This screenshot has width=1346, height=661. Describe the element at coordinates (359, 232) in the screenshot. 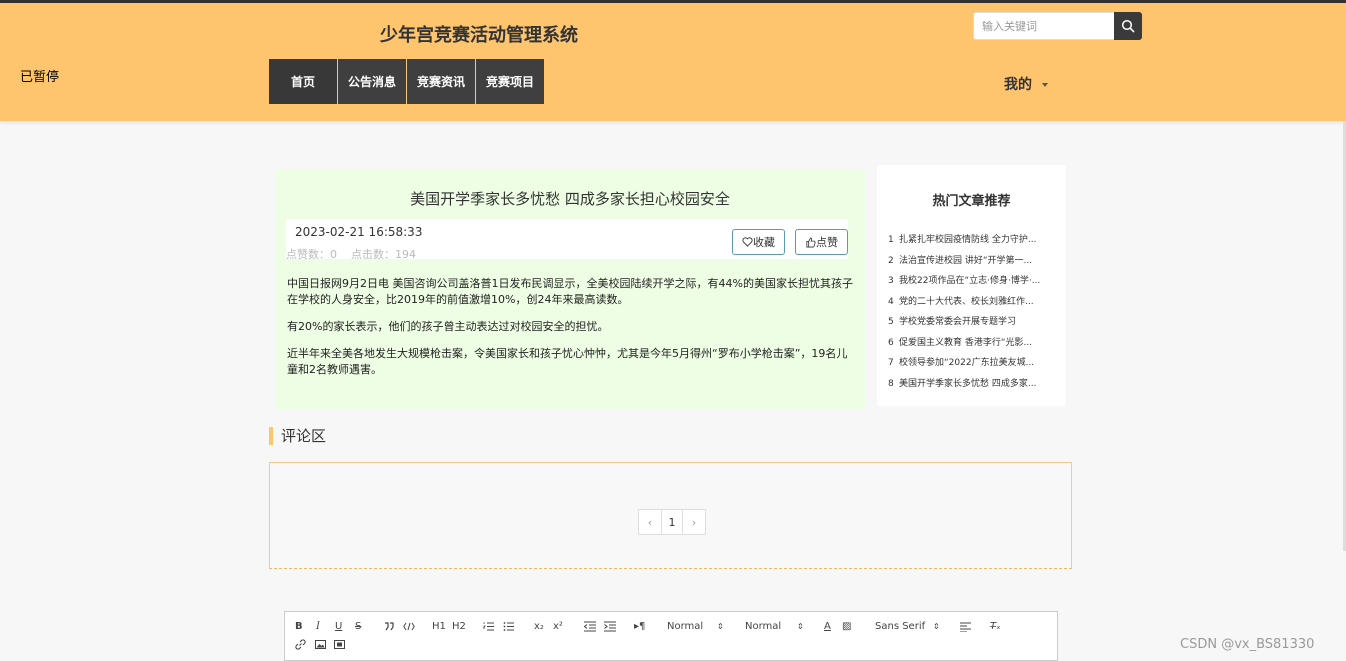

I see `article-date: 2023-02-21 16:58:33` at that location.